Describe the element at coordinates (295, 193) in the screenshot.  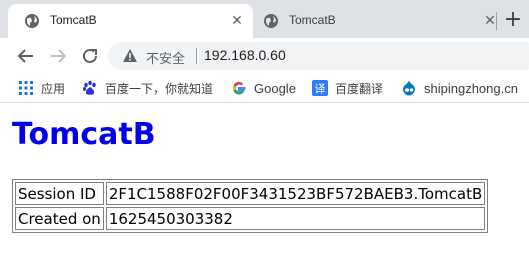
I see `session-id-value: 2F1C1588F02F00F3431523BF572BAEB3.TomcatB` at that location.